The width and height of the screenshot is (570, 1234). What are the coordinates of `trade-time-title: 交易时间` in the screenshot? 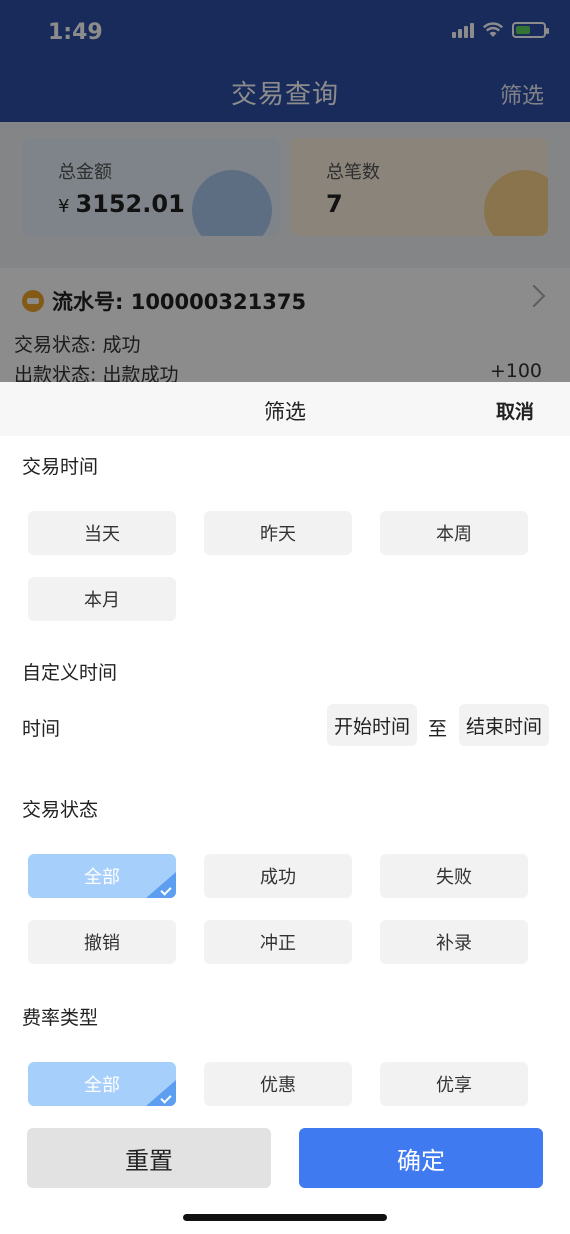 It's located at (60, 467).